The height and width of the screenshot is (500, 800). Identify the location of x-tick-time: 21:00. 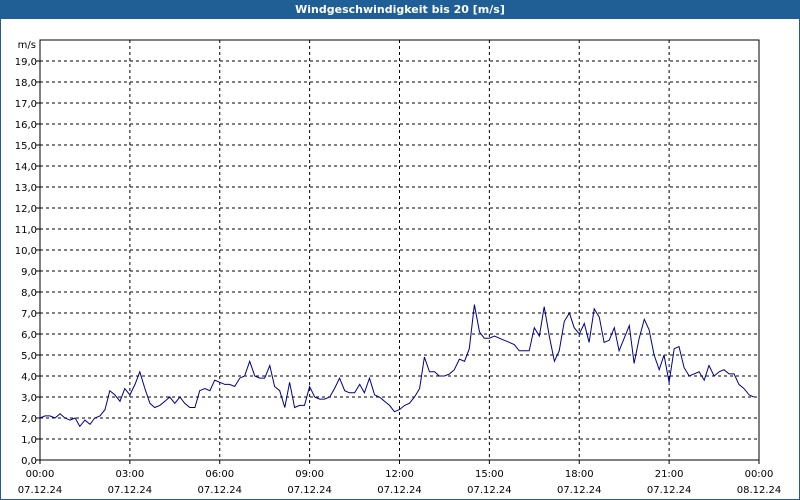
(669, 474).